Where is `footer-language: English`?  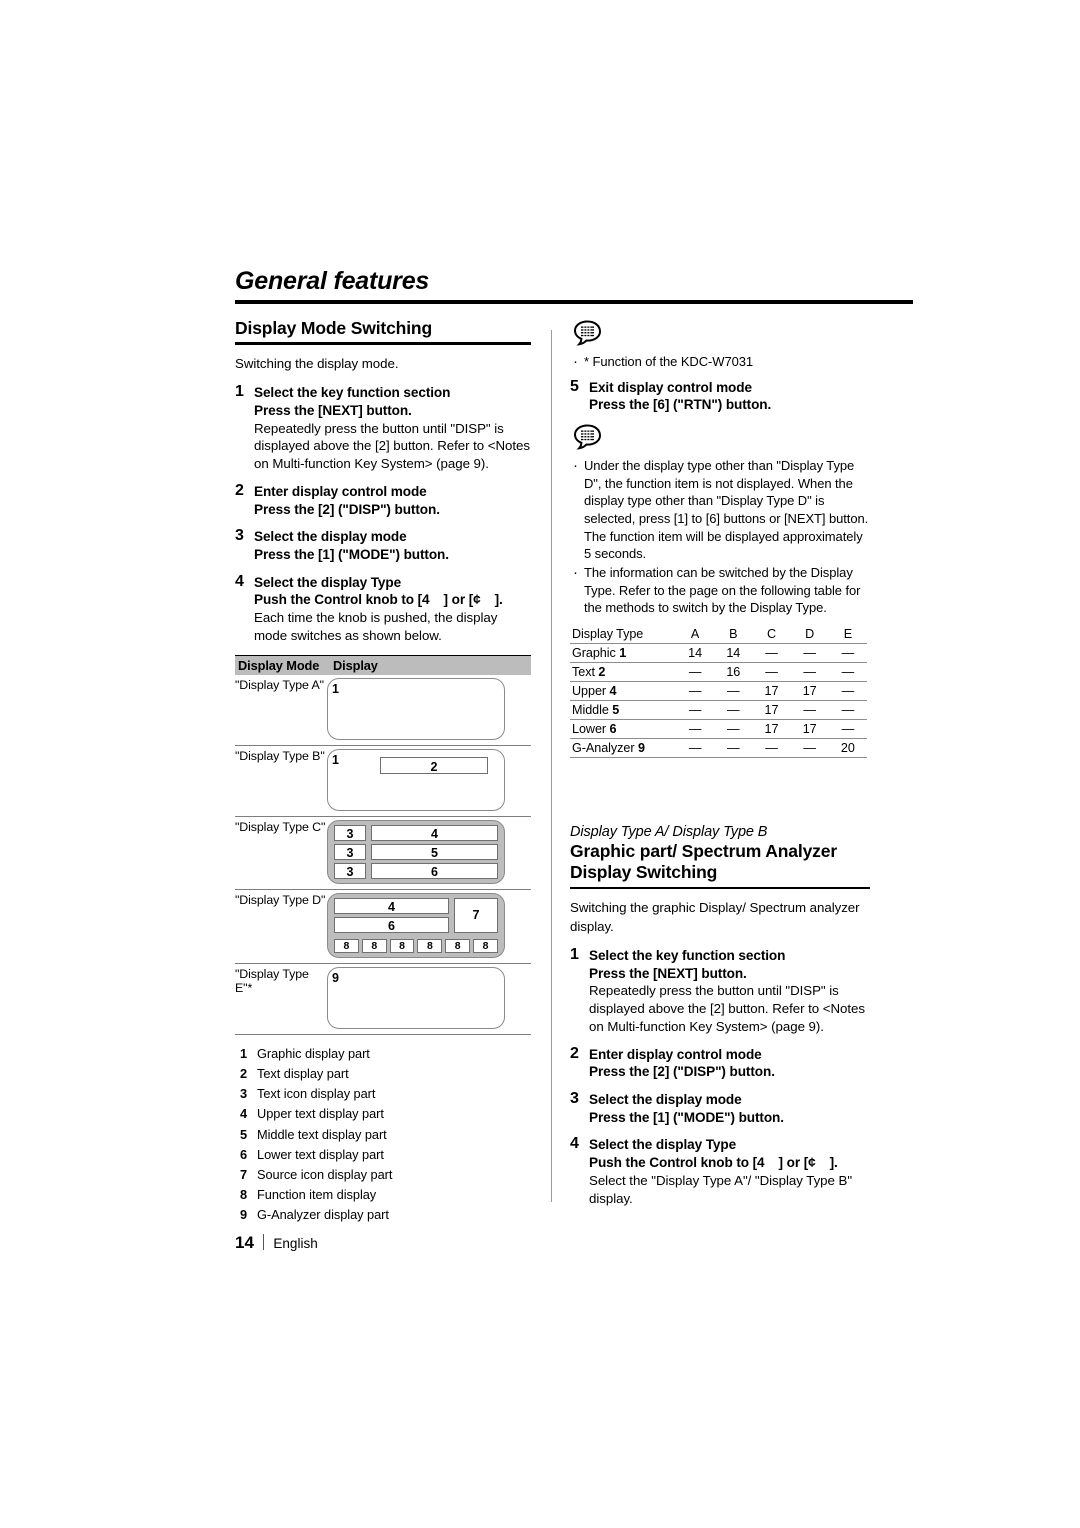
footer-language: English is located at coordinates (295, 1243).